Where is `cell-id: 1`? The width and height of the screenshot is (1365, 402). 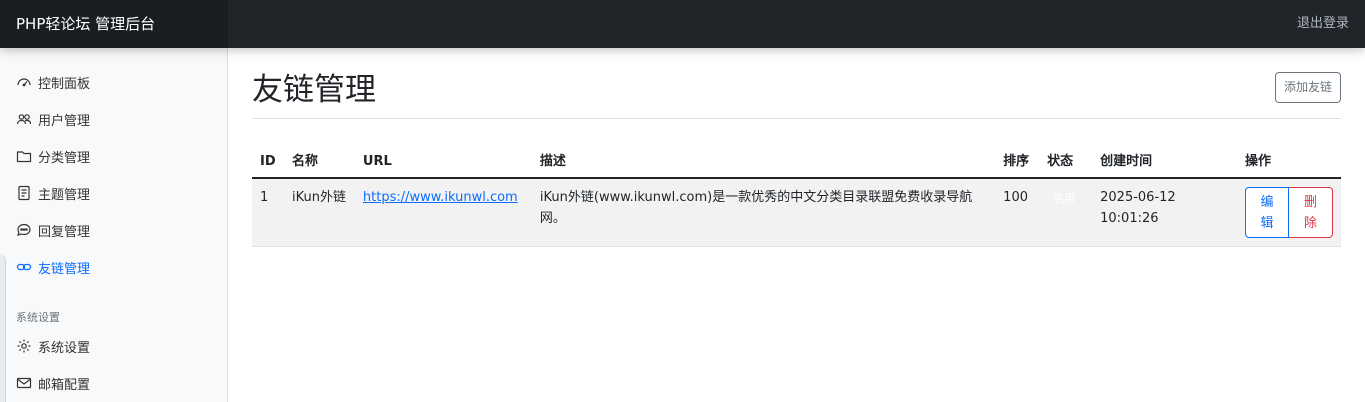 cell-id: 1 is located at coordinates (268, 212).